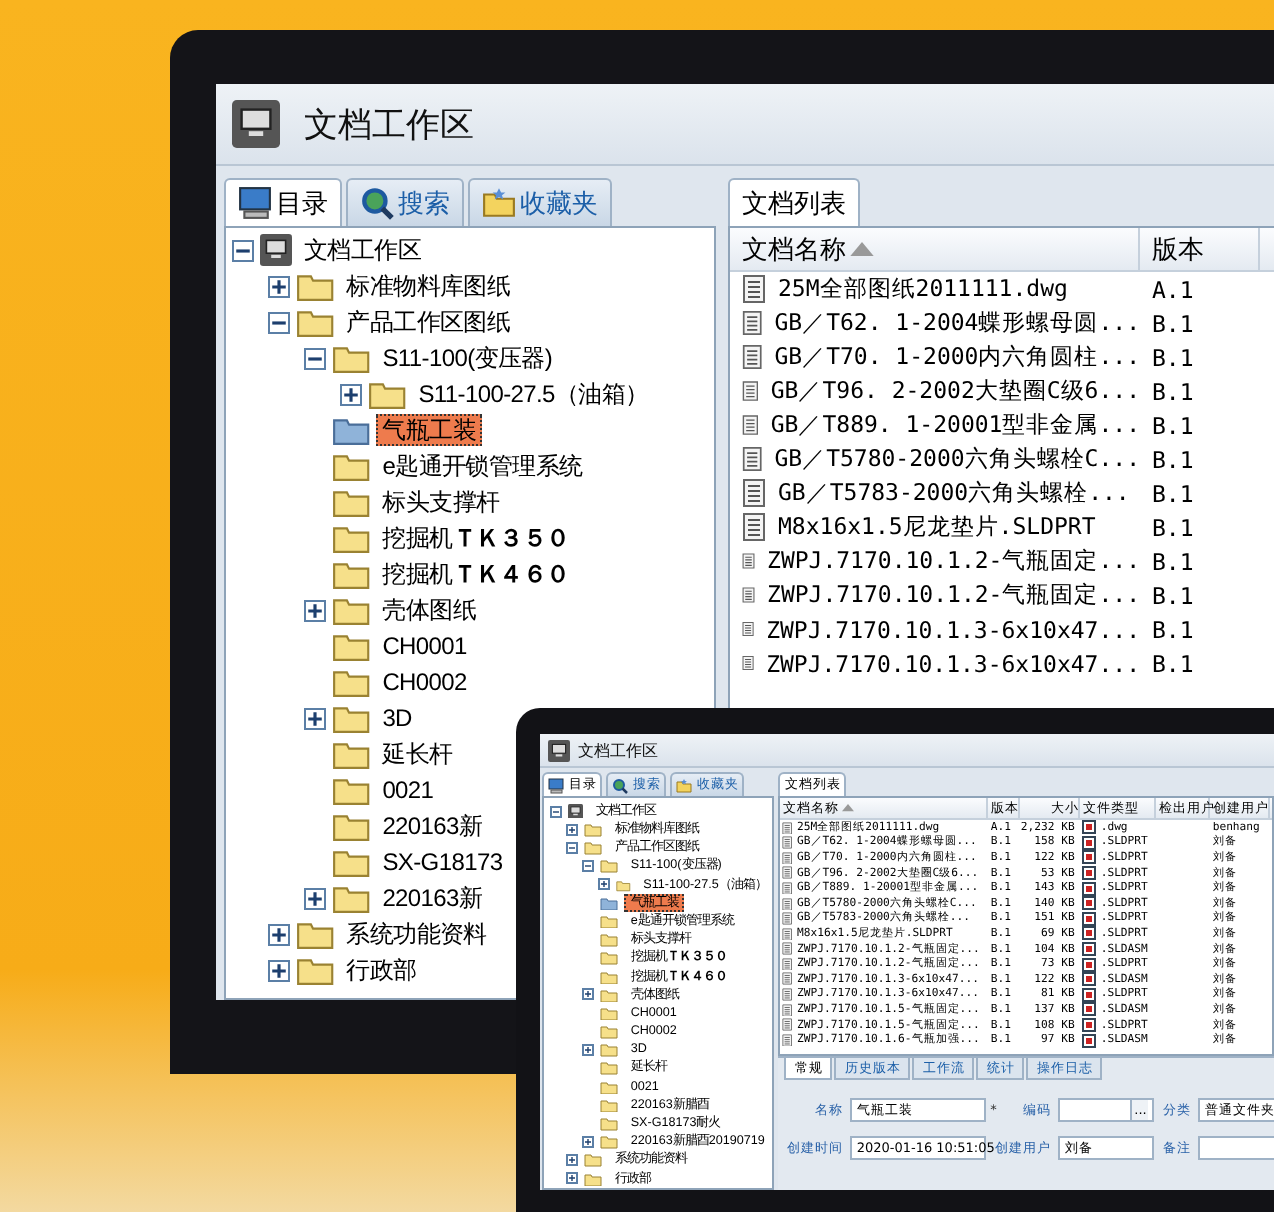  Describe the element at coordinates (862, 249) in the screenshot. I see `sort-arrow-icon` at that location.